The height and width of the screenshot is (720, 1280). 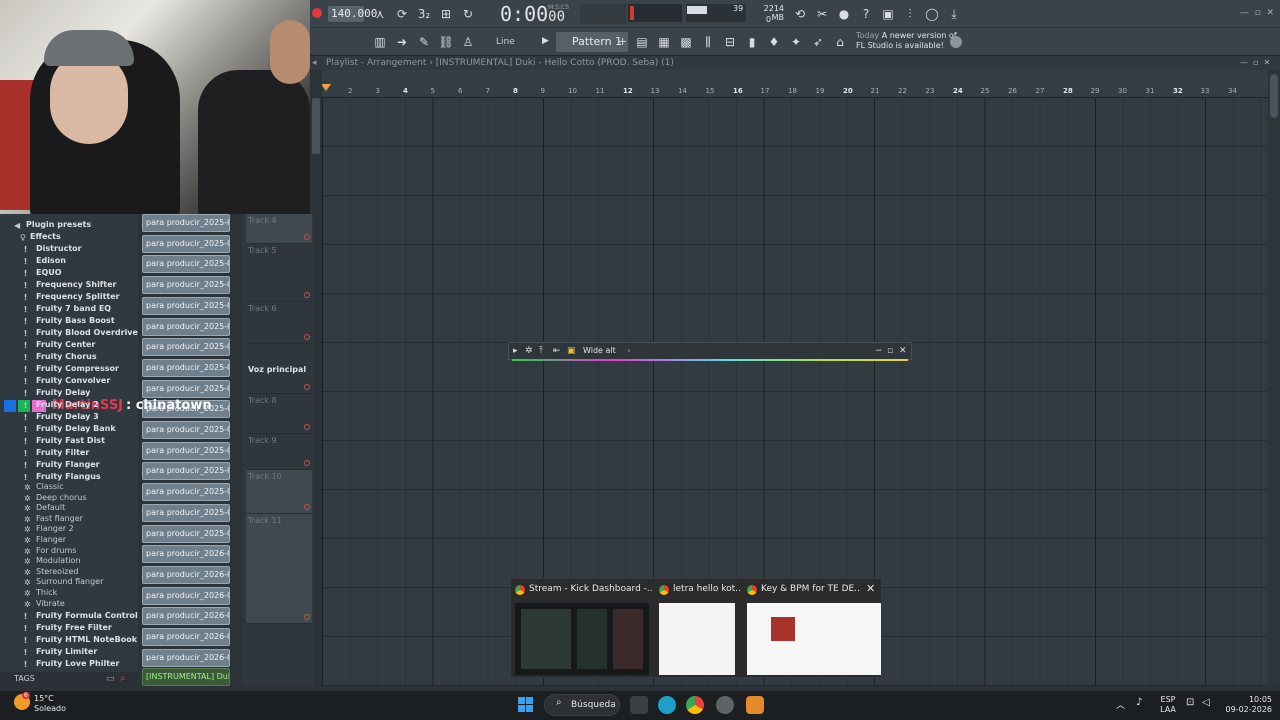 I want to click on playlist-menu-icon: ◂, so click(x=314, y=63).